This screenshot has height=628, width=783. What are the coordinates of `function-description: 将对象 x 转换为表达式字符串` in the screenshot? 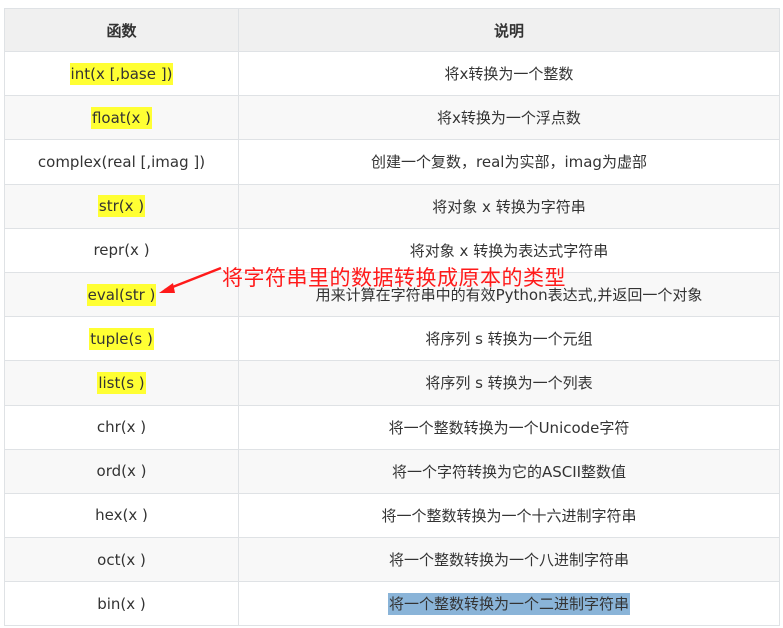 It's located at (509, 250).